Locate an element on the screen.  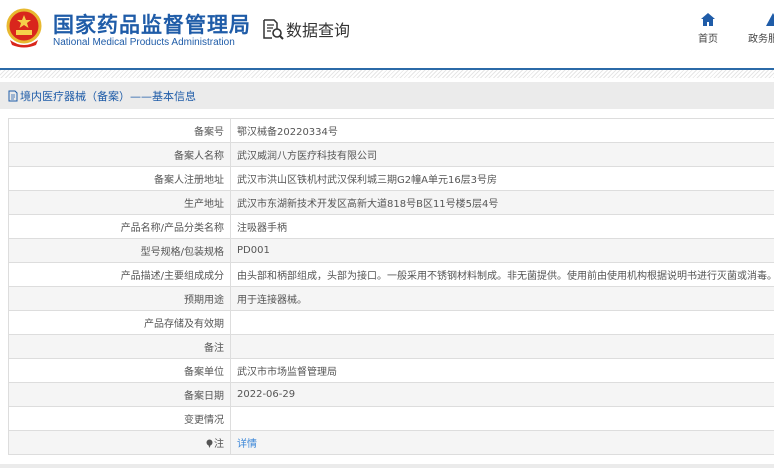
row-label-text: 预期用途 is located at coordinates (204, 300).